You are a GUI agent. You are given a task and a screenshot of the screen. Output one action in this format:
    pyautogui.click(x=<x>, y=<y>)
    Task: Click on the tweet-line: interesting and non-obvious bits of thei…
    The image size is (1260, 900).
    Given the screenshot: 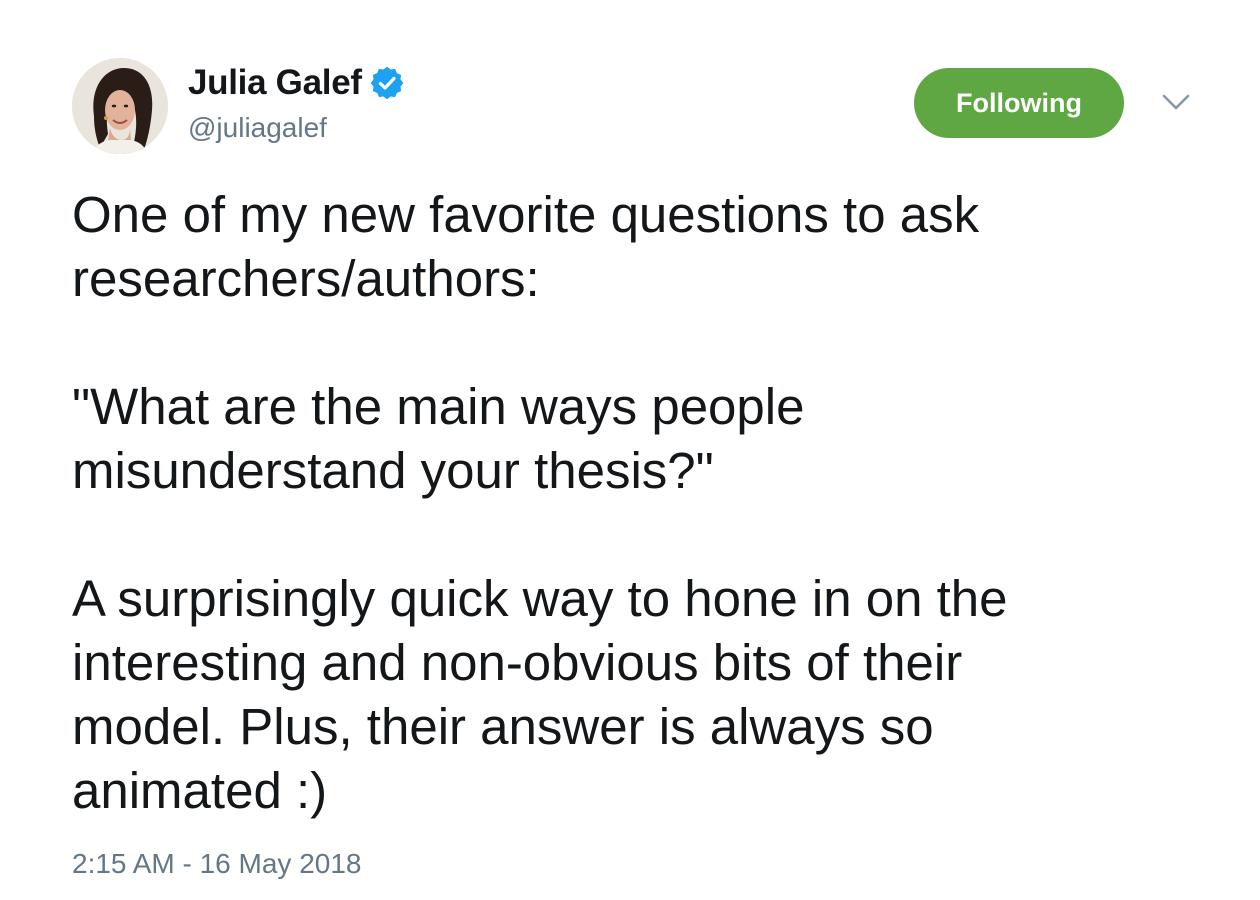 What is the action you would take?
    pyautogui.click(x=517, y=662)
    